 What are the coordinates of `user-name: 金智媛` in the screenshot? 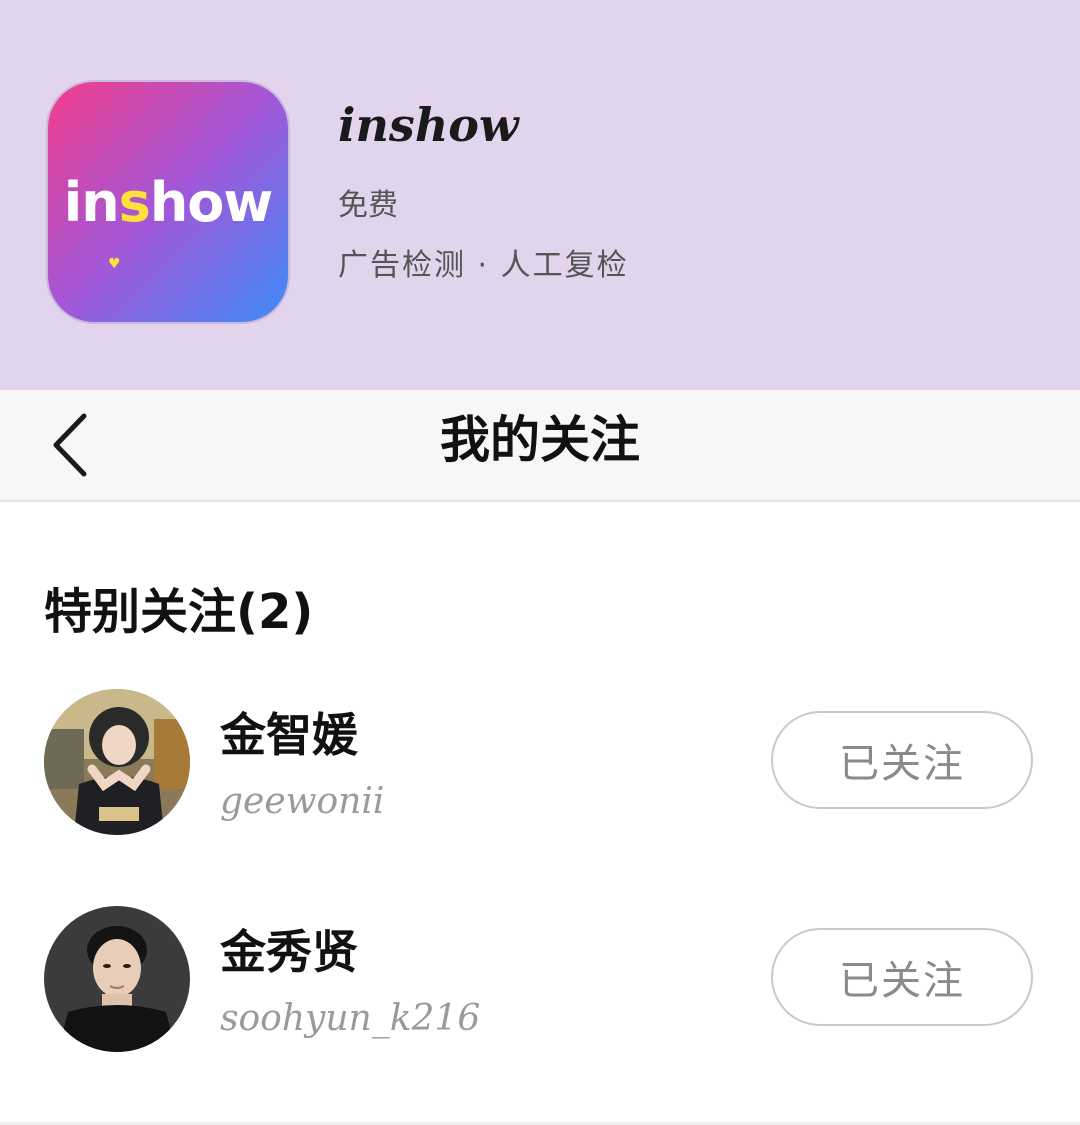 It's located at (289, 735).